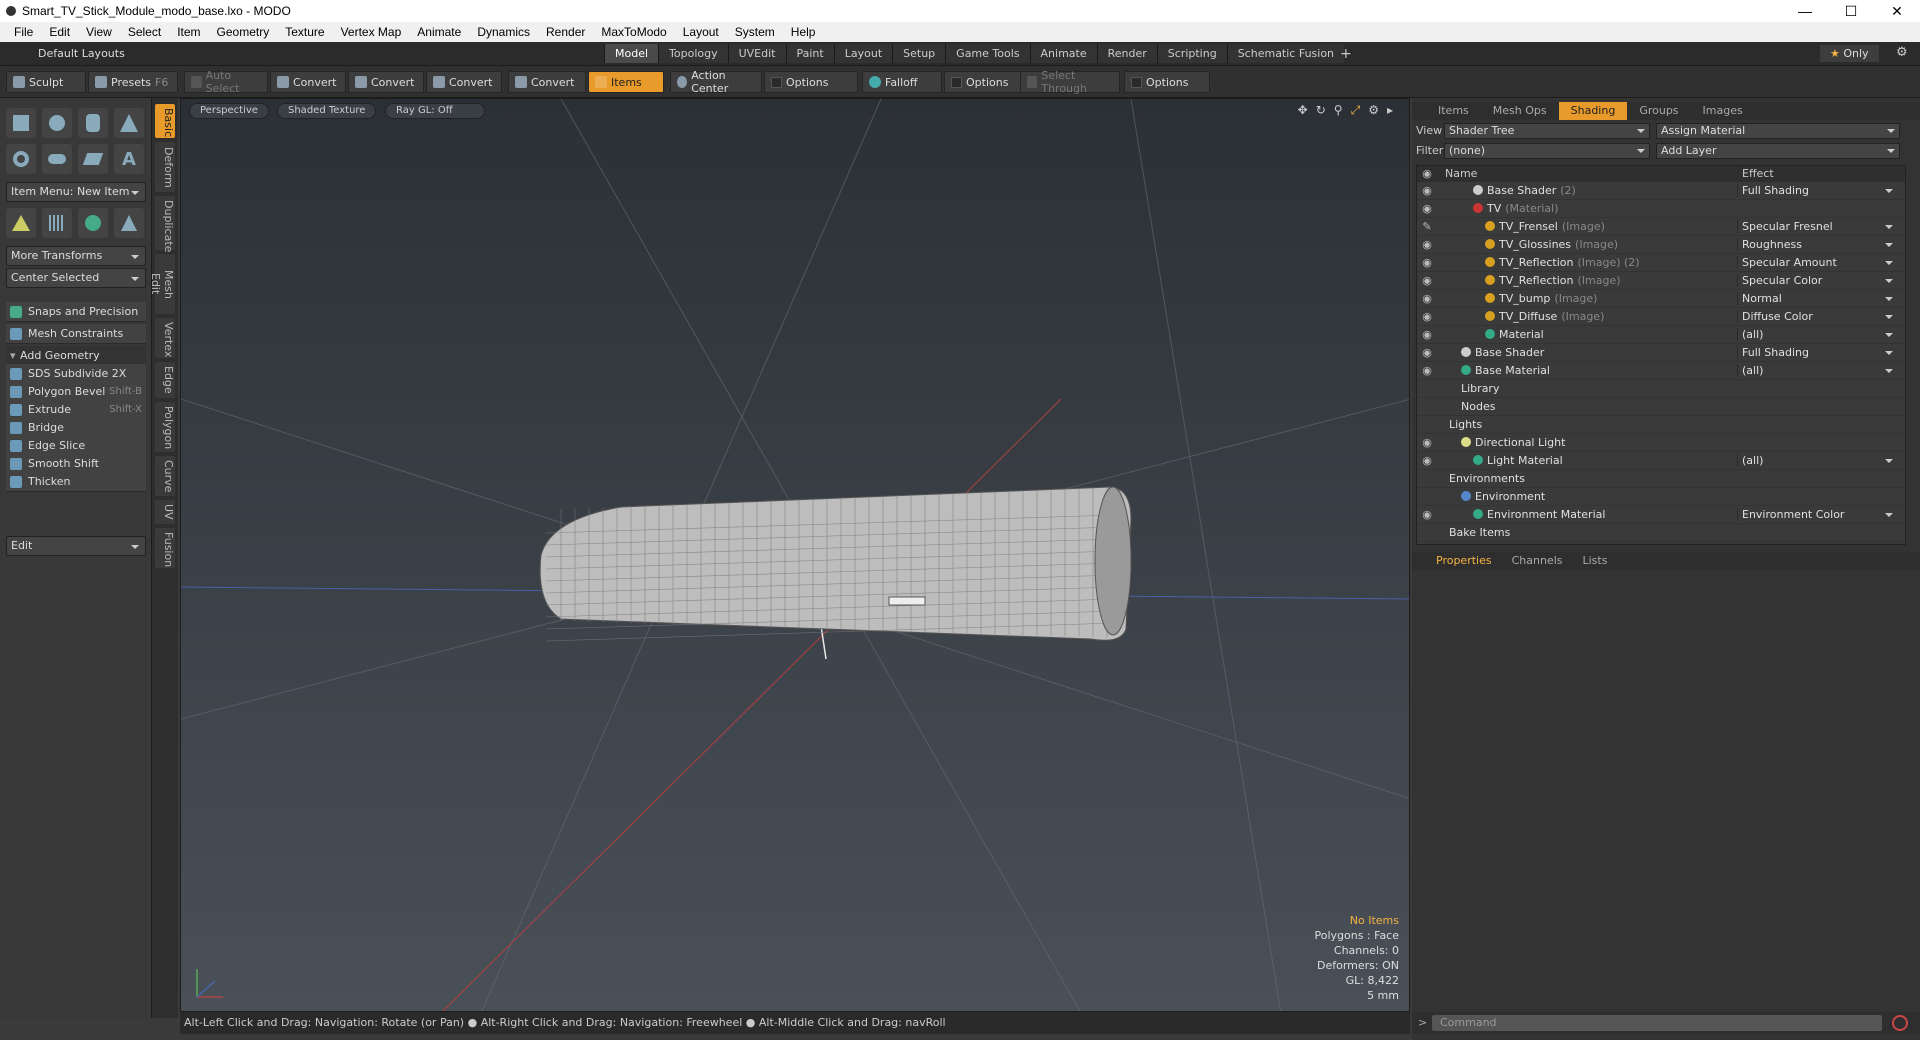 This screenshot has height=1040, width=1920. I want to click on effect-dropdown: Diffuse Color, so click(1817, 316).